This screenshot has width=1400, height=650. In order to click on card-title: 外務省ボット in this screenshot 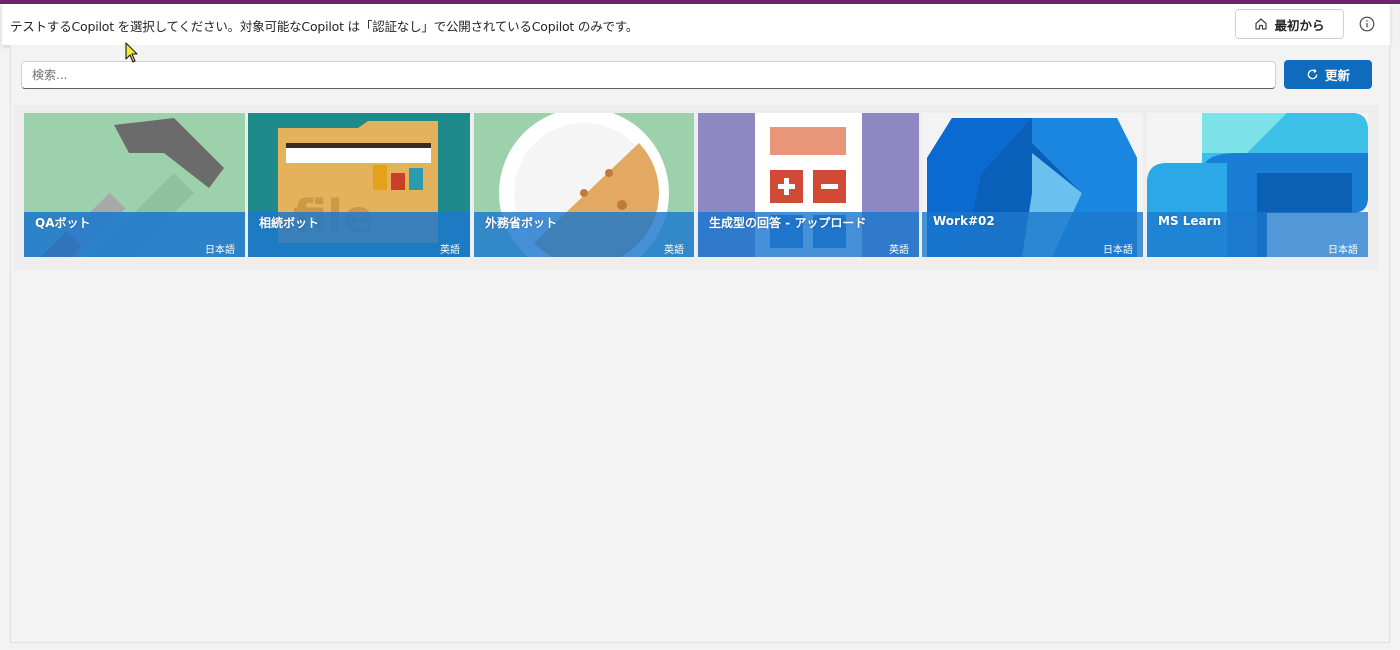, I will do `click(521, 223)`.